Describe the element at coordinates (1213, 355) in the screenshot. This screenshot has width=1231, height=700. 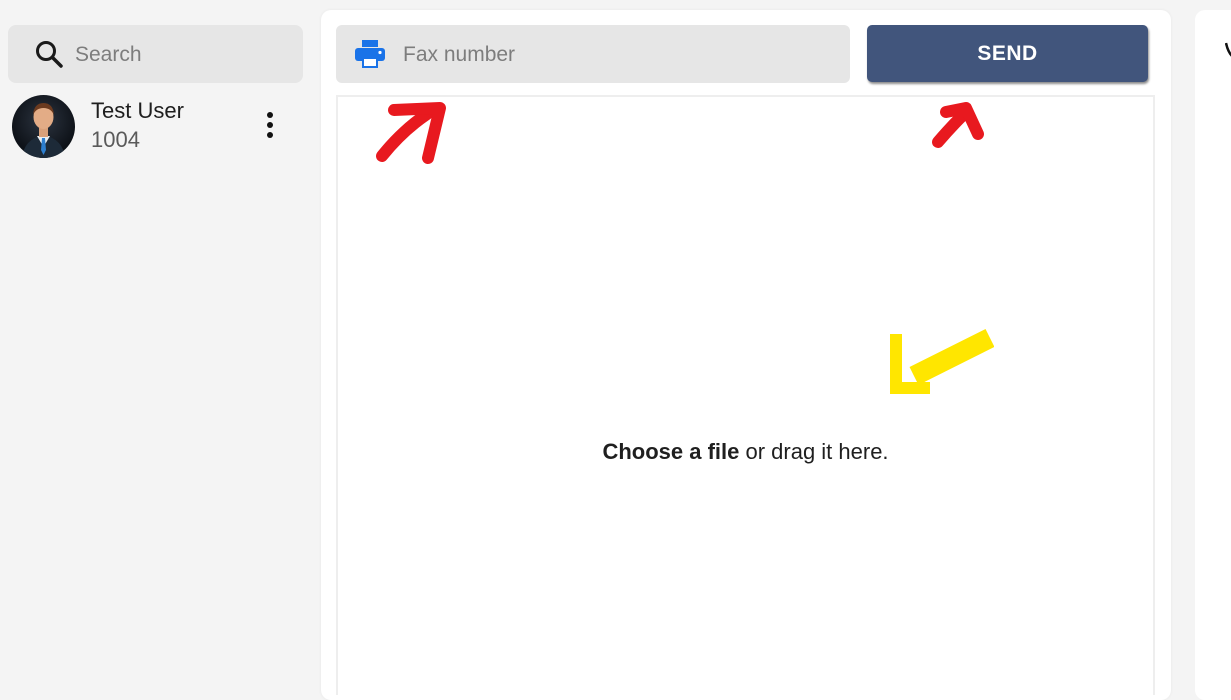
I see `right-panel` at that location.